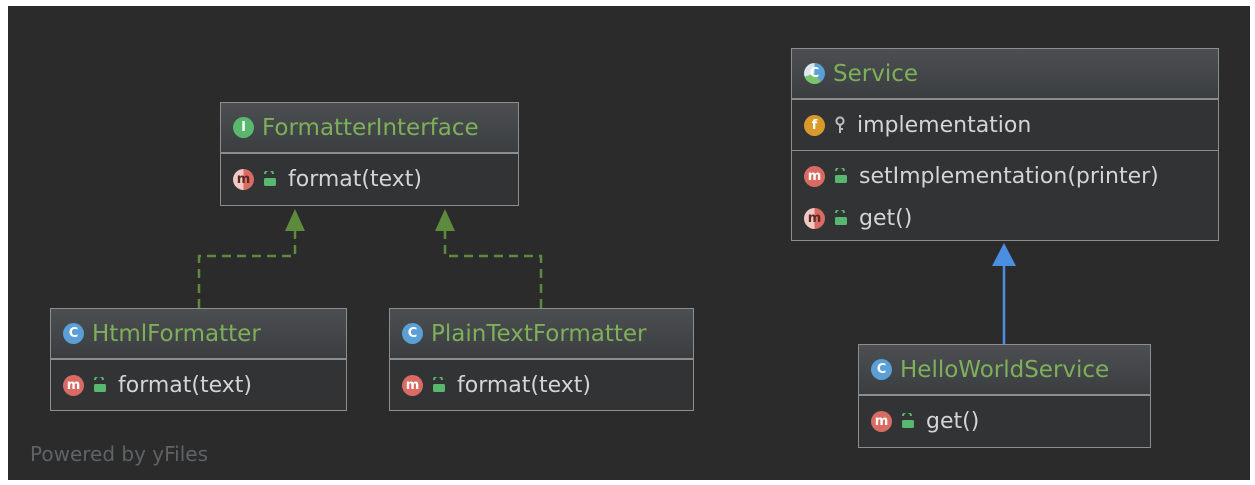 This screenshot has height=485, width=1255. Describe the element at coordinates (1004, 254) in the screenshot. I see `inheritance-arrowhead` at that location.